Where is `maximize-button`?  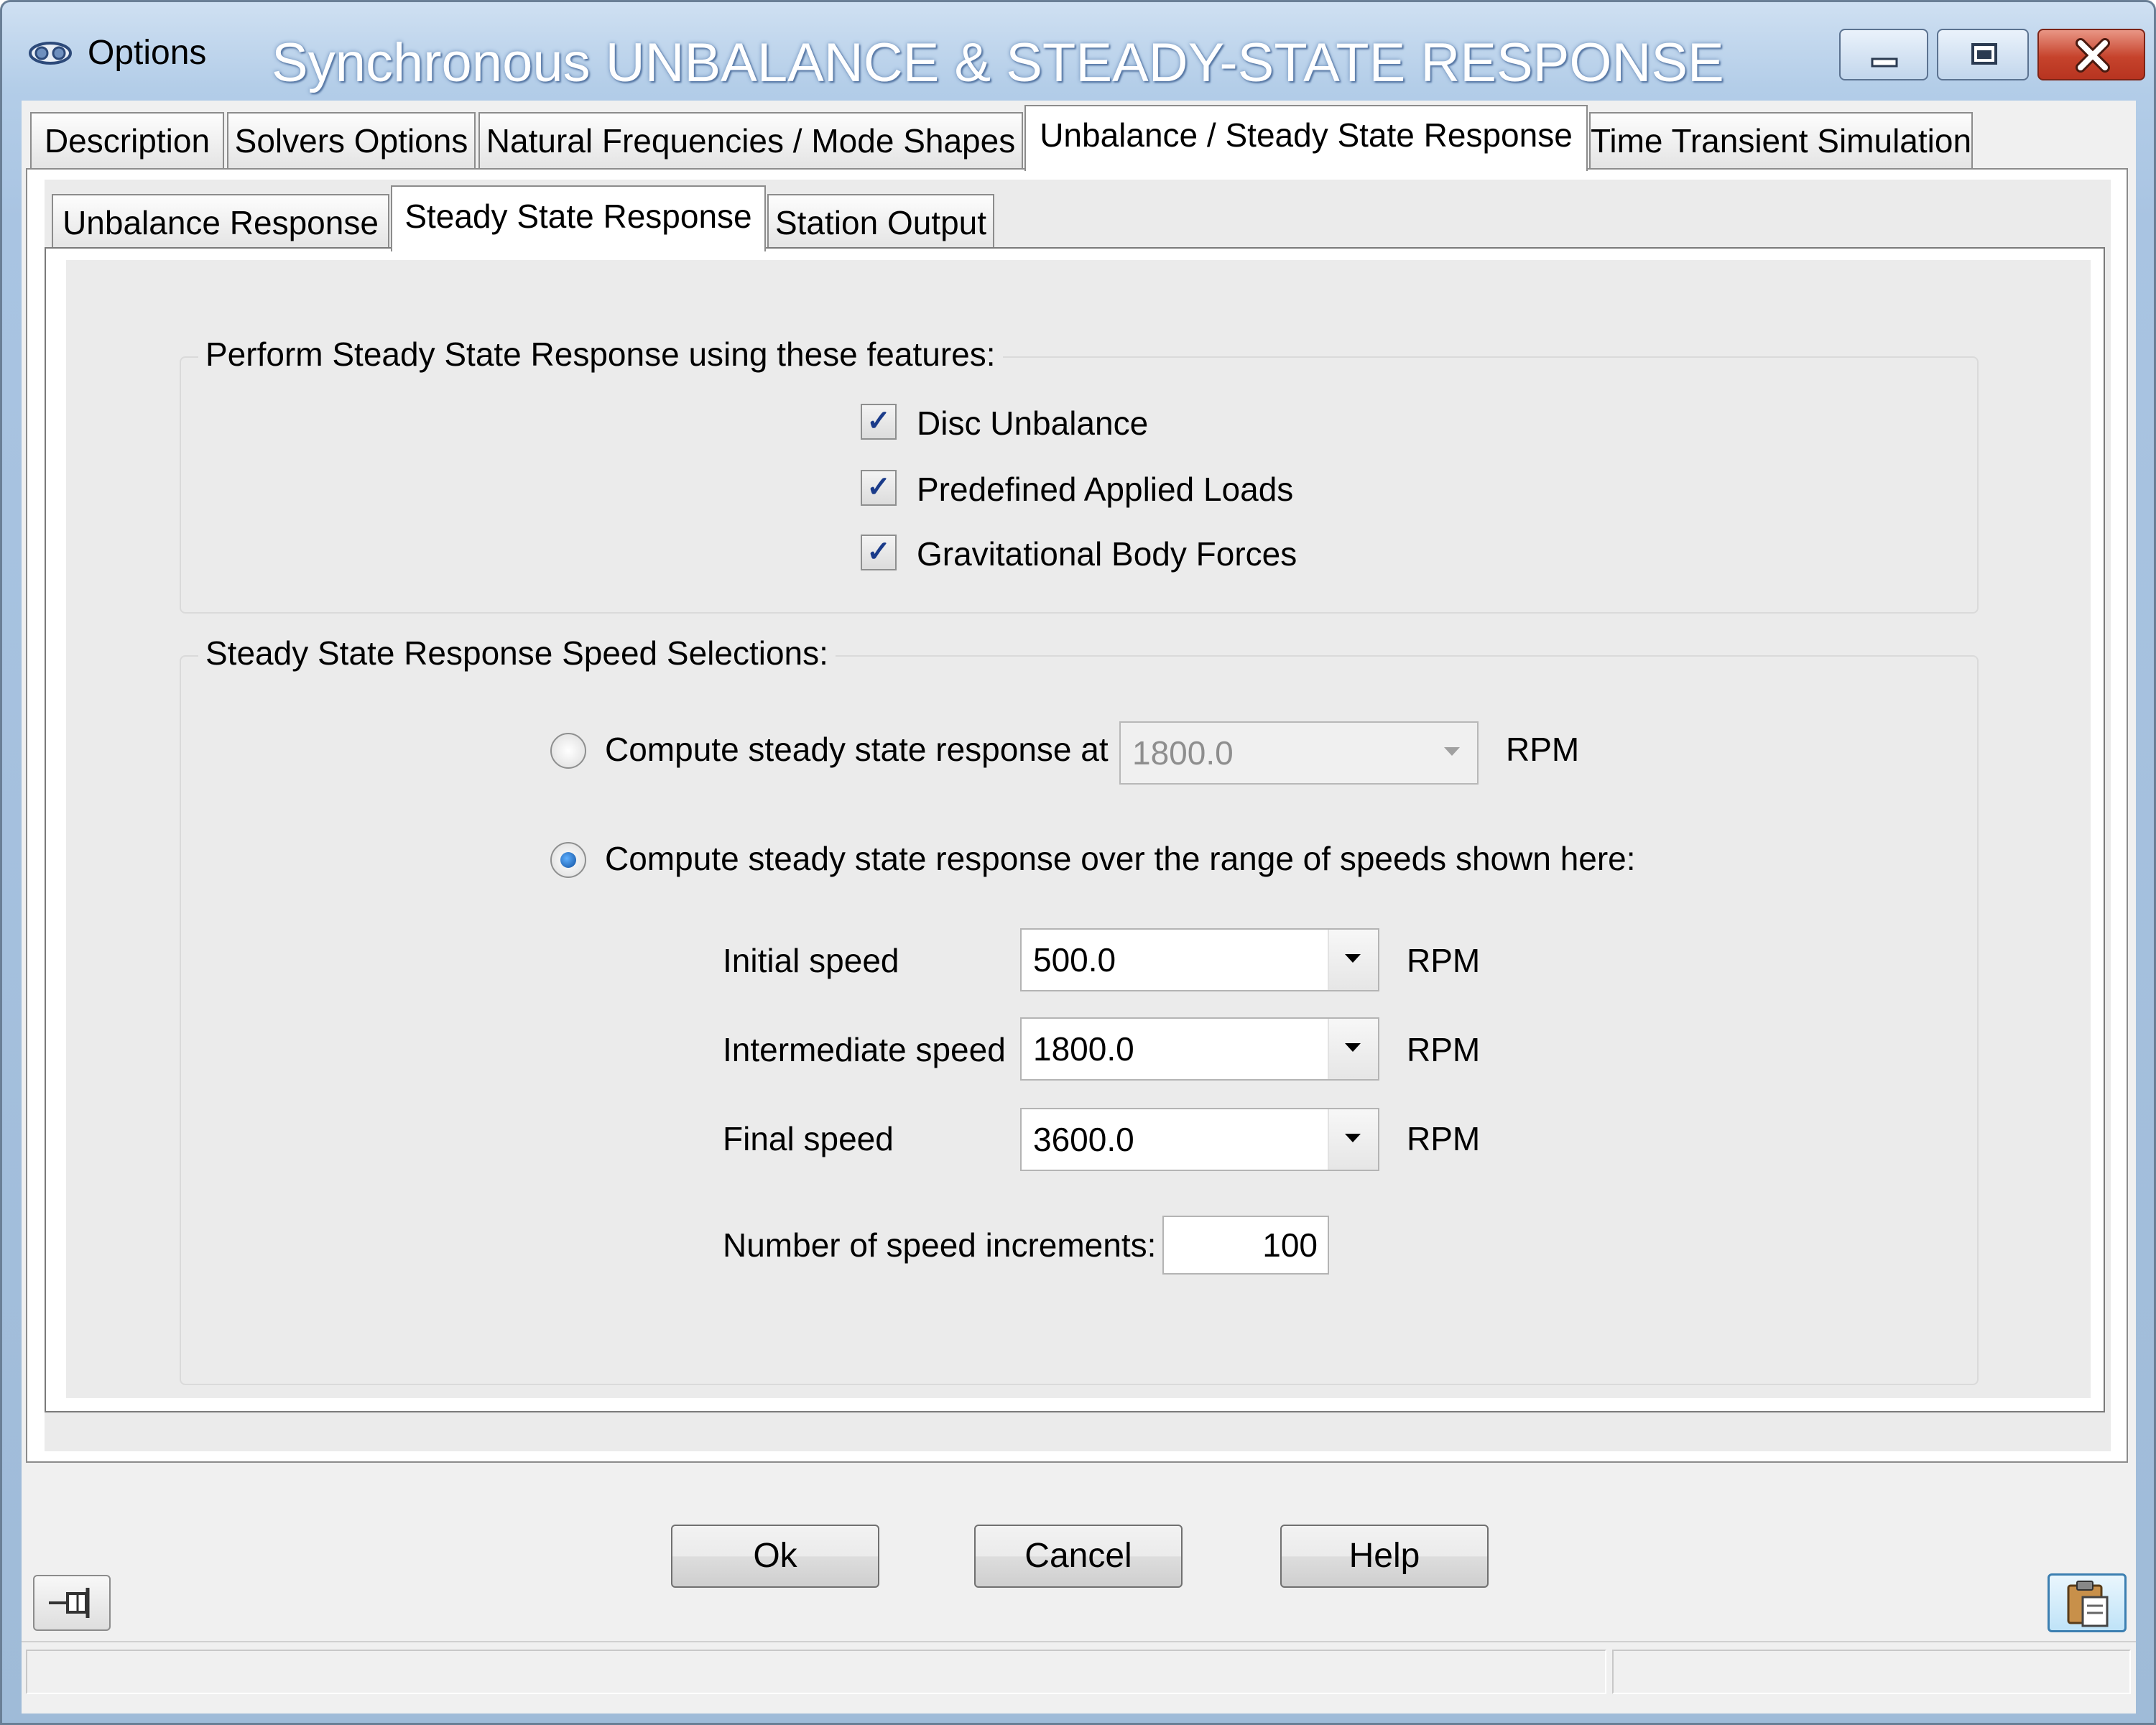 maximize-button is located at coordinates (1983, 55).